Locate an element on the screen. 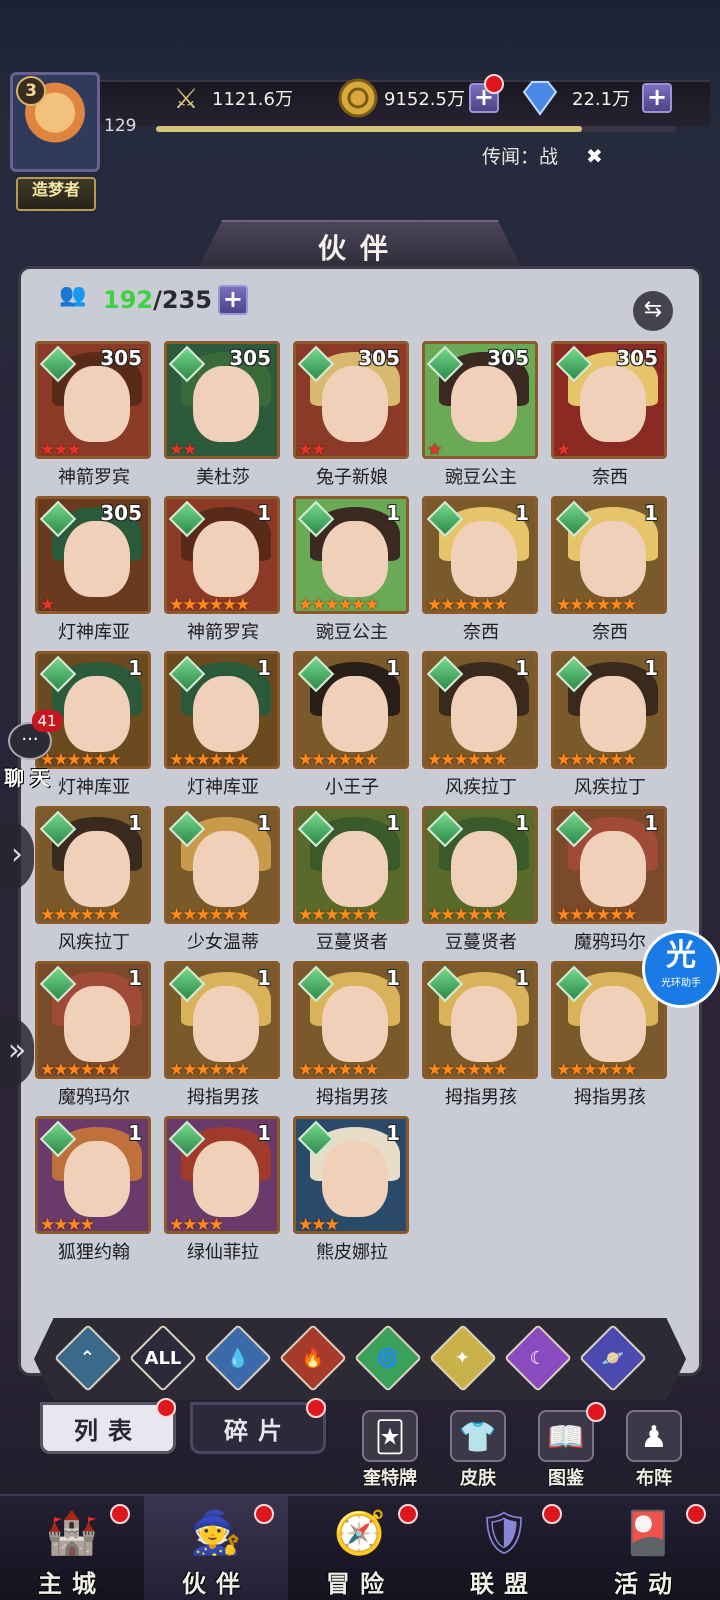  player-level-badge: 3 is located at coordinates (31, 91).